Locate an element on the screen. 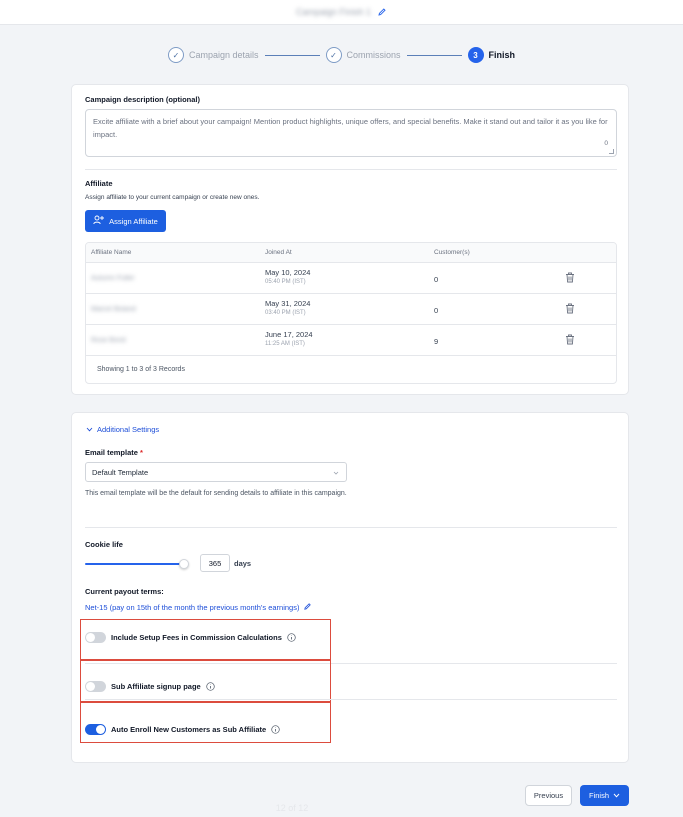  edit-payout-icon is located at coordinates (307, 607).